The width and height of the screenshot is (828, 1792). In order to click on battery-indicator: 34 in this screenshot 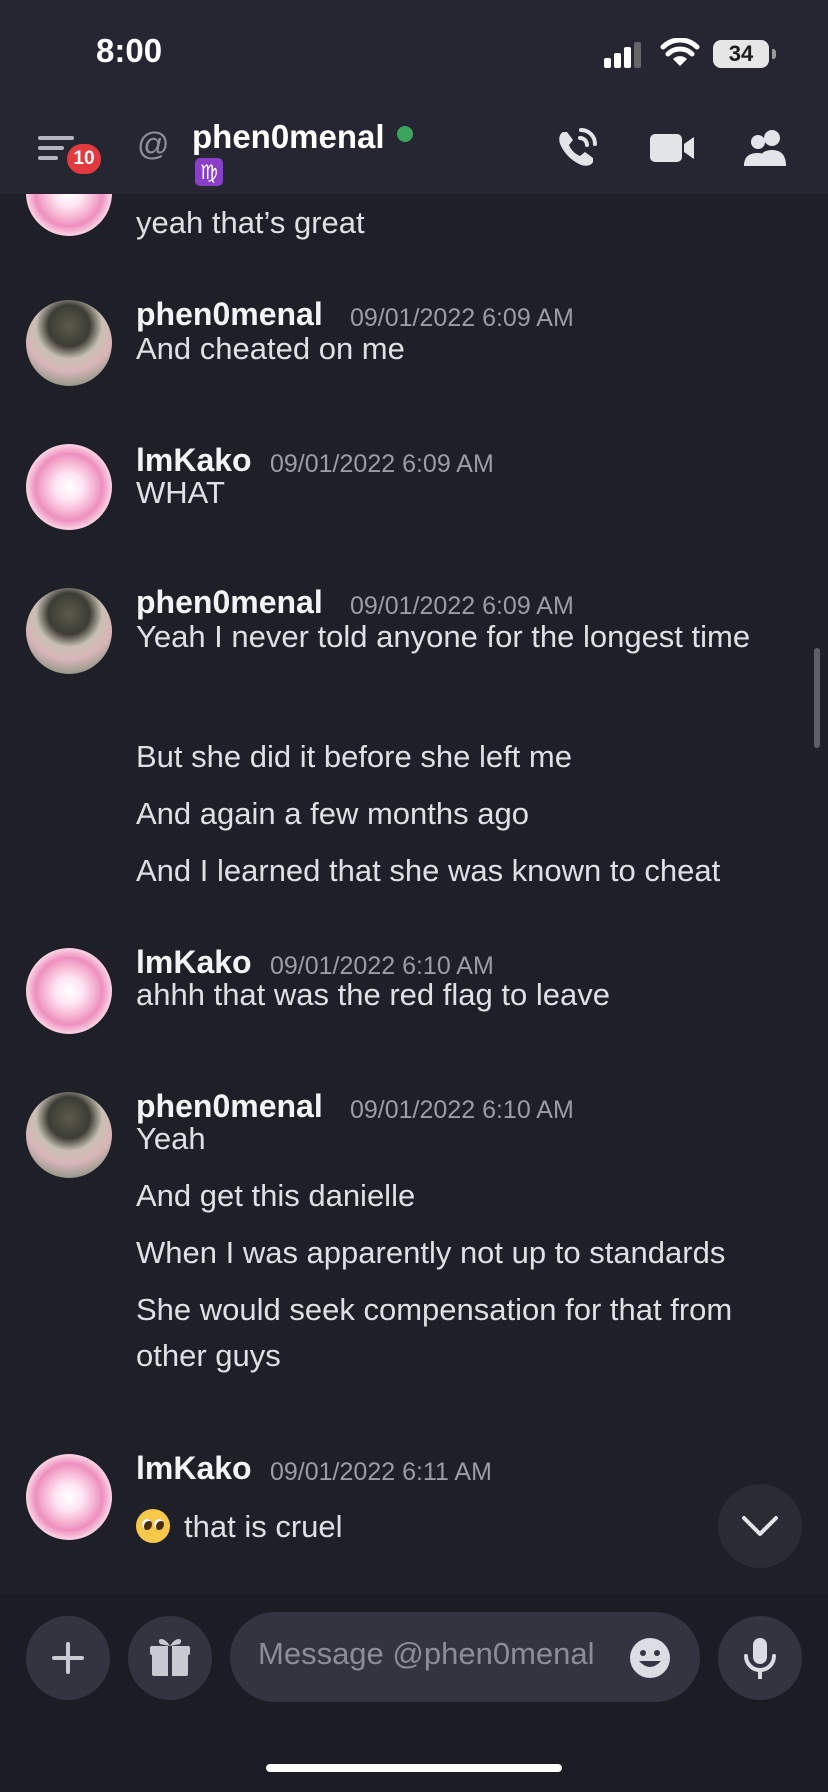, I will do `click(741, 54)`.